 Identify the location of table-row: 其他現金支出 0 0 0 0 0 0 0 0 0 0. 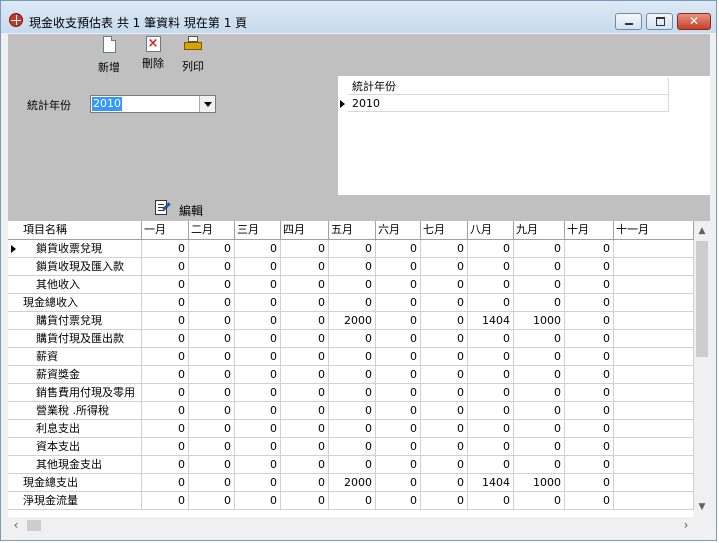
(351, 465).